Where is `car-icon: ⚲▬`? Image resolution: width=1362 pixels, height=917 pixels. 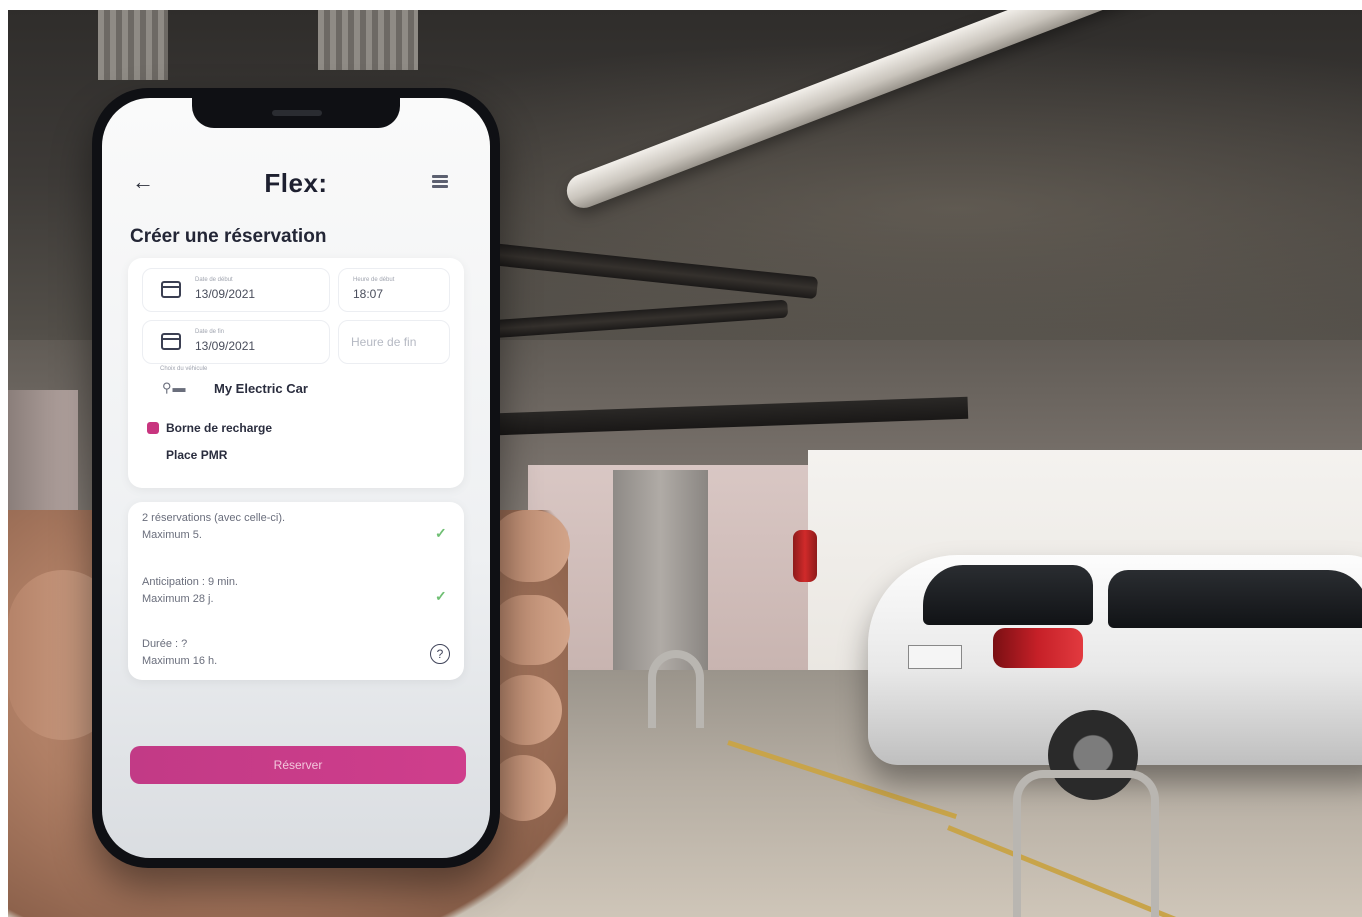
car-icon: ⚲▬ is located at coordinates (174, 387).